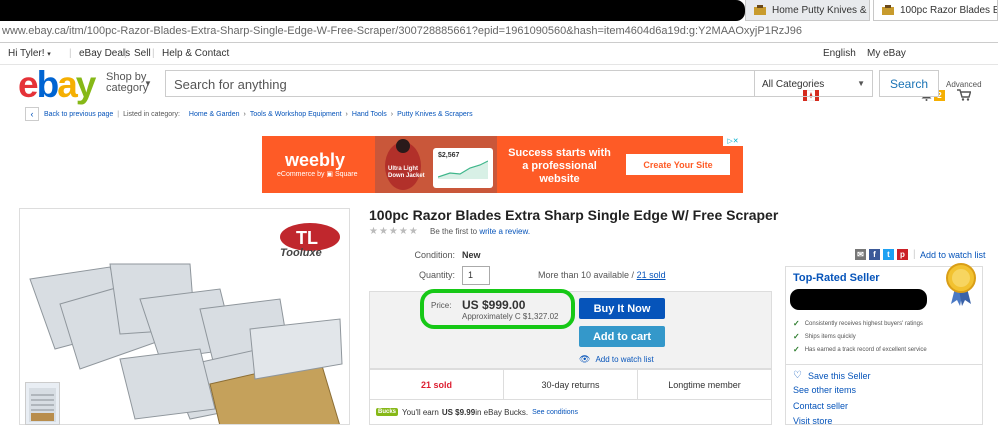 The width and height of the screenshot is (998, 425). Describe the element at coordinates (622, 336) in the screenshot. I see `add-to-cart-button: Add to cart` at that location.